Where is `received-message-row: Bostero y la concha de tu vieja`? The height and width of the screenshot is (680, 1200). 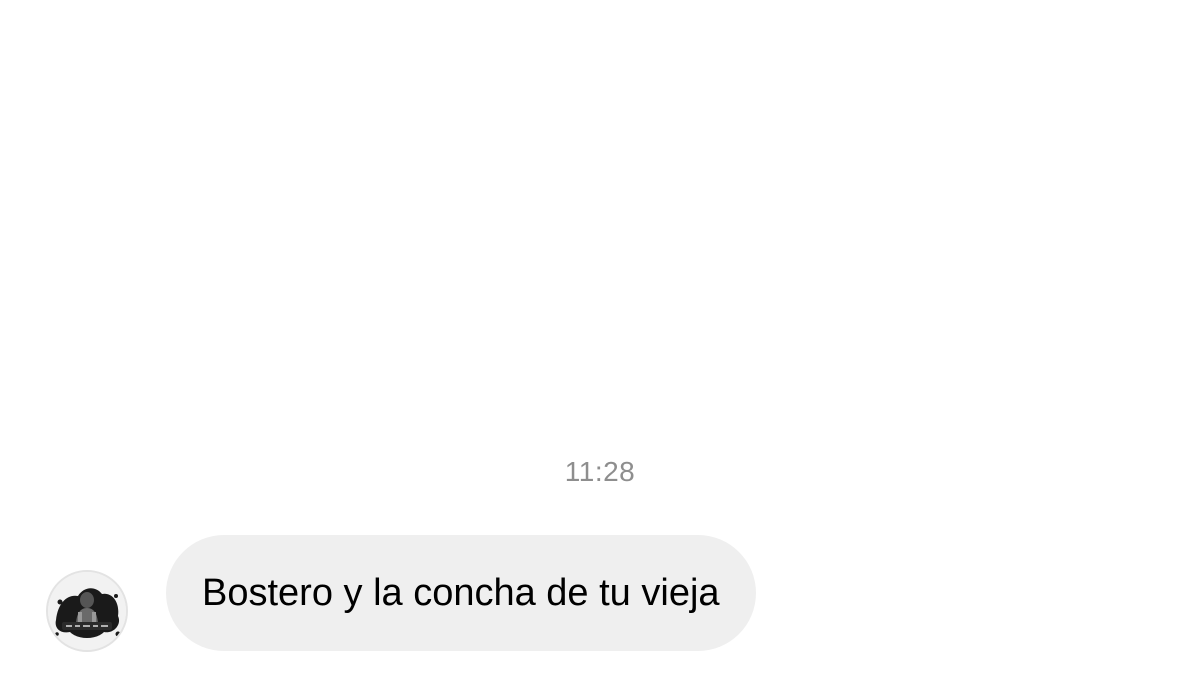 received-message-row: Bostero y la concha de tu vieja is located at coordinates (401, 593).